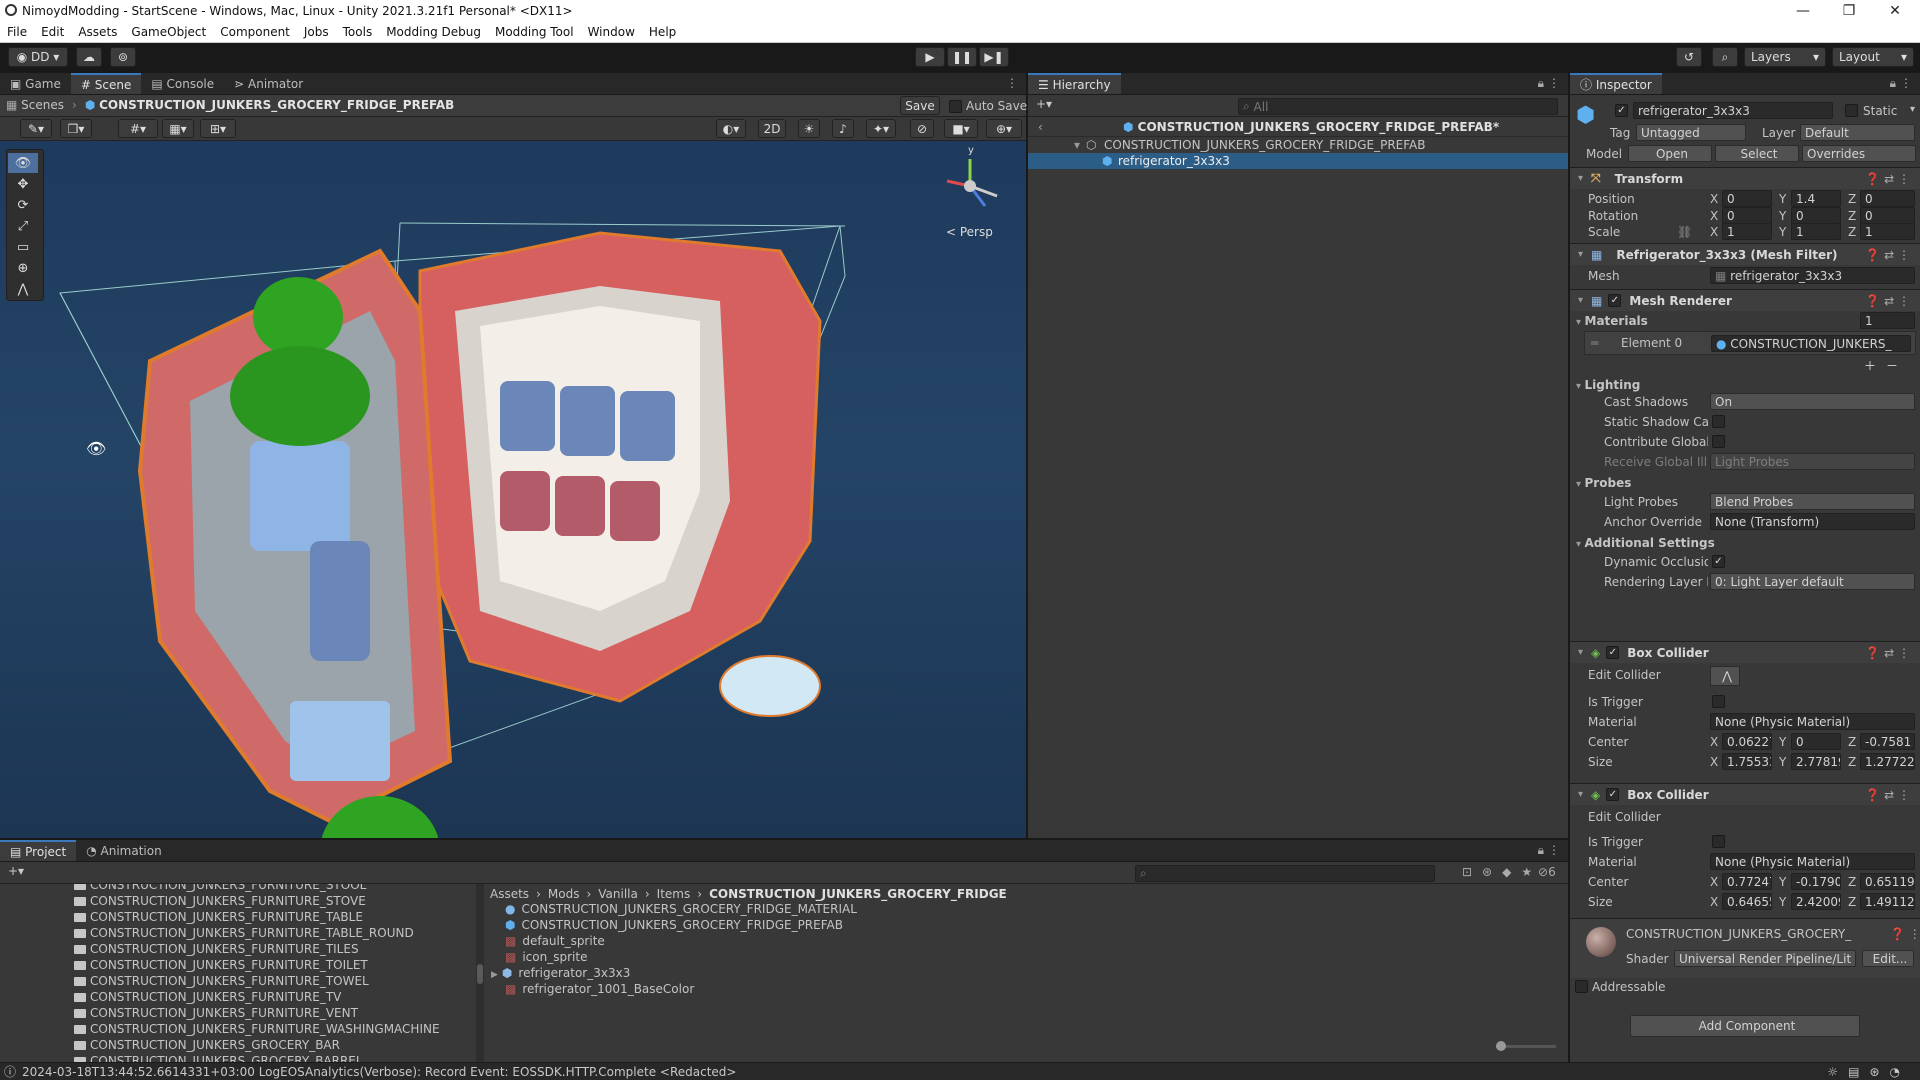 The width and height of the screenshot is (1920, 1080). Describe the element at coordinates (1892, 365) in the screenshot. I see `remove-element-button: －` at that location.